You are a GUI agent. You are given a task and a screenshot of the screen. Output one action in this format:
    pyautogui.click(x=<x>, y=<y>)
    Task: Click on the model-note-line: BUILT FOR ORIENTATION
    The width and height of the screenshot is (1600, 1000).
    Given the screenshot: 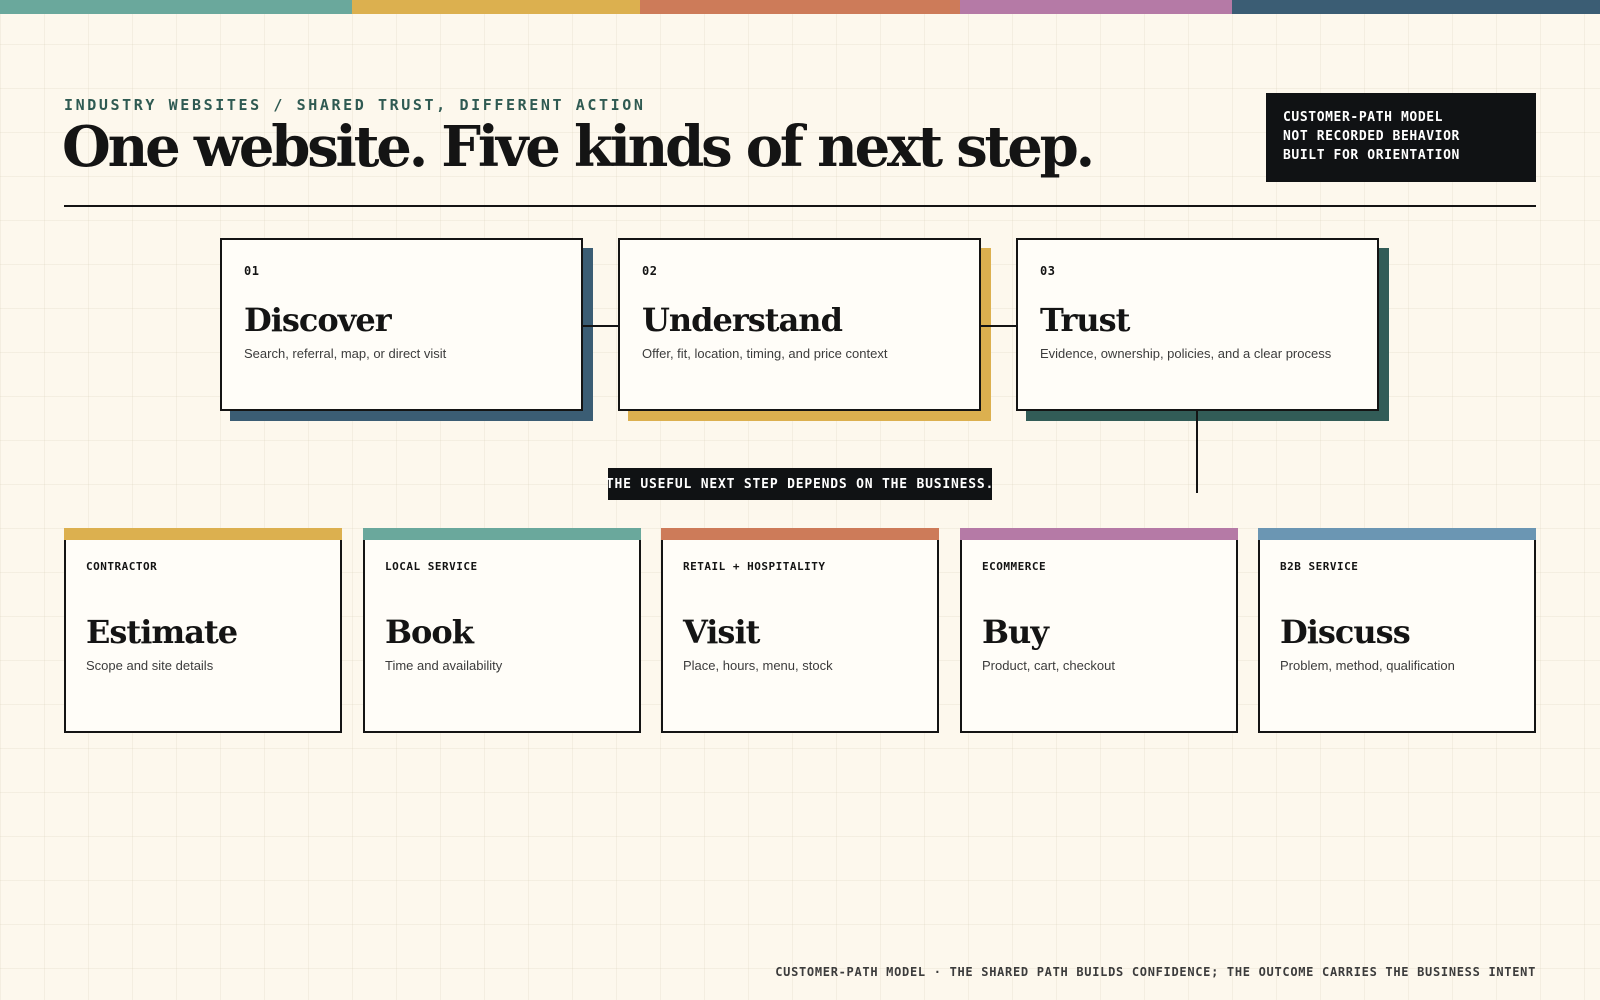 What is the action you would take?
    pyautogui.click(x=1371, y=155)
    